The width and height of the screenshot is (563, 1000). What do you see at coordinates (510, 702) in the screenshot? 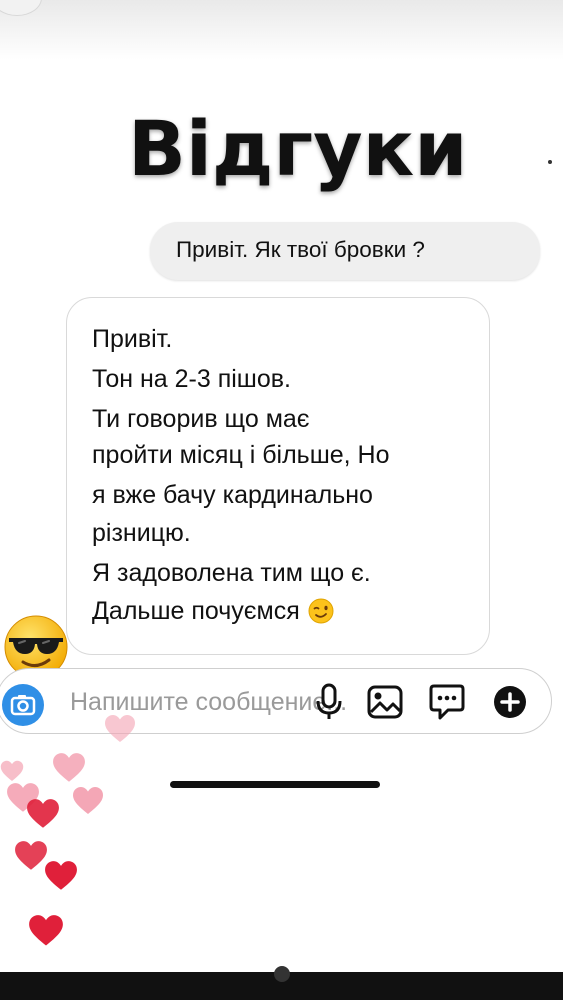
I see `plus-icon` at bounding box center [510, 702].